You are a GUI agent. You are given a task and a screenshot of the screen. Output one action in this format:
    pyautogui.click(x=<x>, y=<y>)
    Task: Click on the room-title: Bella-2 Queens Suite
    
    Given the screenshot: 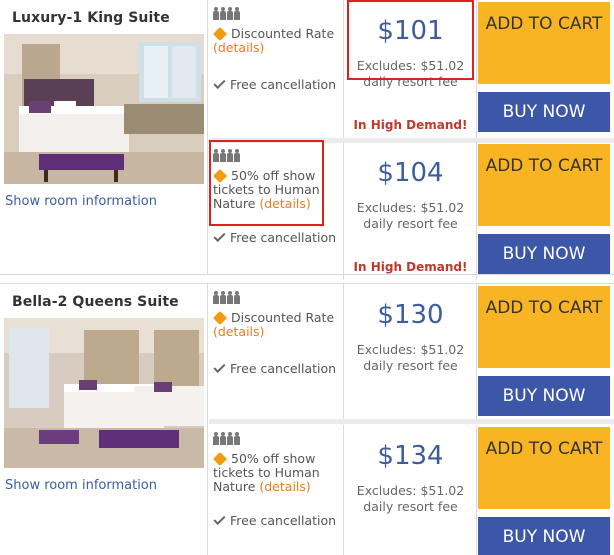 What is the action you would take?
    pyautogui.click(x=95, y=302)
    